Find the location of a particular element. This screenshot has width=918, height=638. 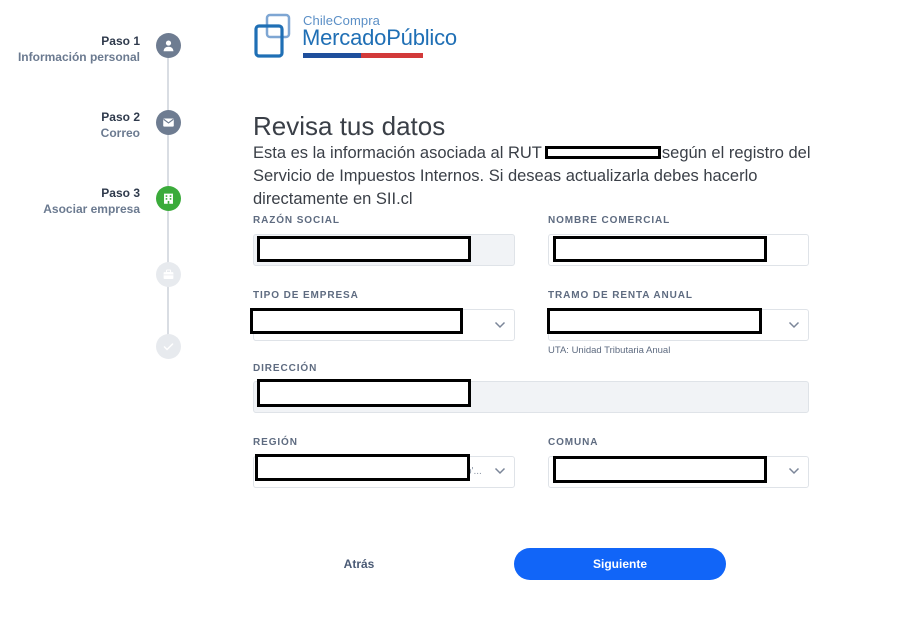

tramo-renta-label: TRAMO DE RENTA ANUAL is located at coordinates (620, 295).